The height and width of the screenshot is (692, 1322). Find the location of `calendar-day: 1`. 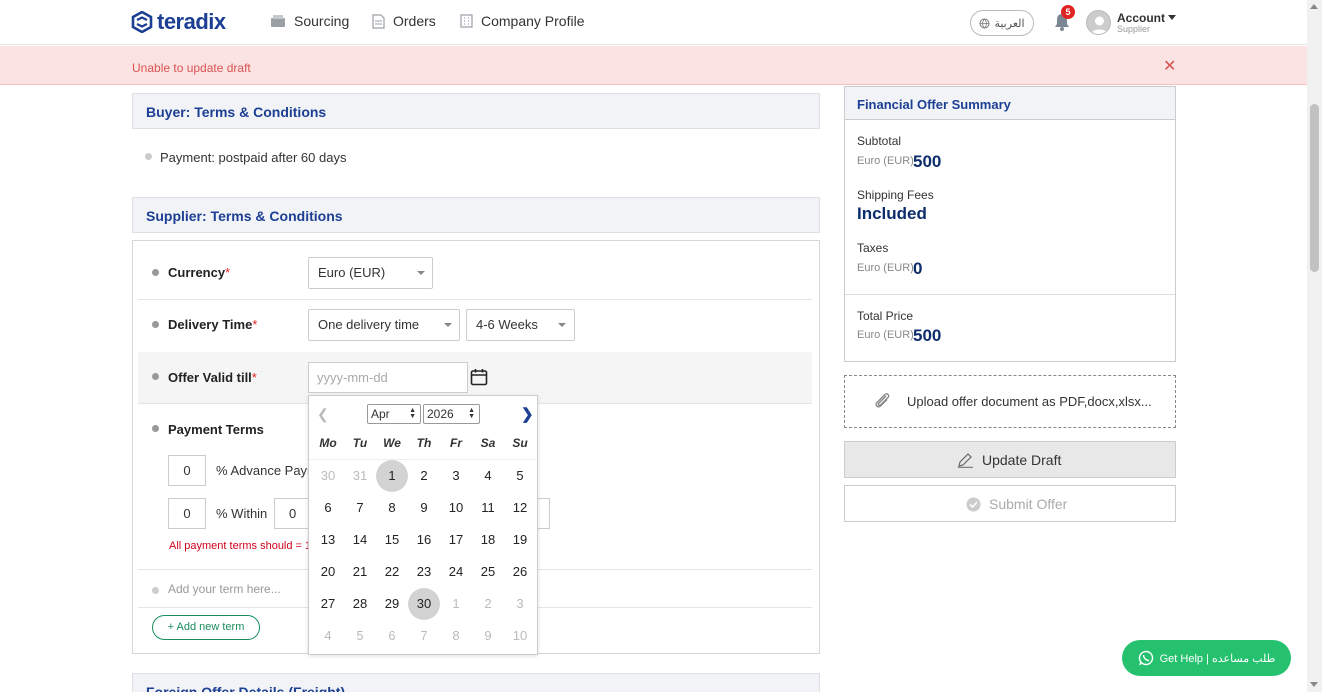

calendar-day: 1 is located at coordinates (392, 476).